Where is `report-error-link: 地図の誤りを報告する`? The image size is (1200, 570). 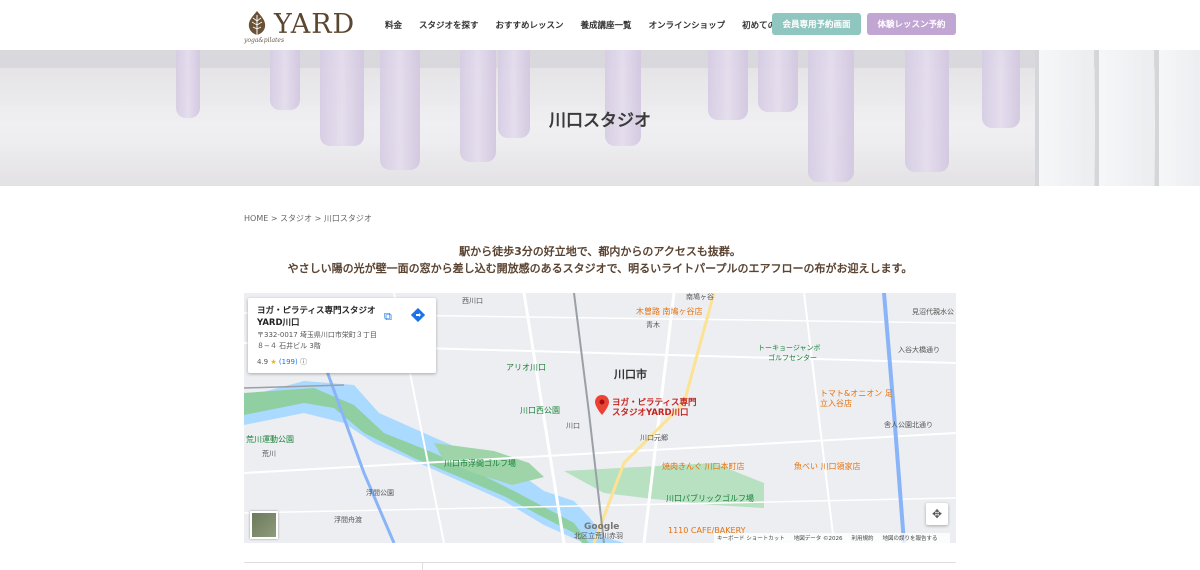 report-error-link: 地図の誤りを報告する is located at coordinates (910, 538).